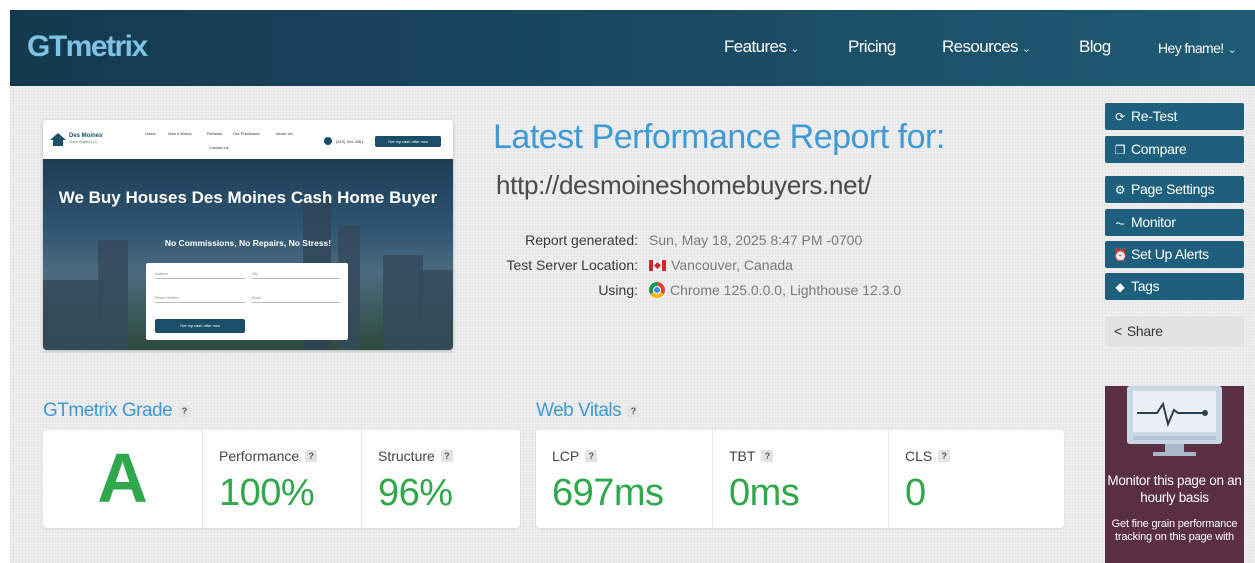  I want to click on structure-label: Structure?, so click(415, 456).